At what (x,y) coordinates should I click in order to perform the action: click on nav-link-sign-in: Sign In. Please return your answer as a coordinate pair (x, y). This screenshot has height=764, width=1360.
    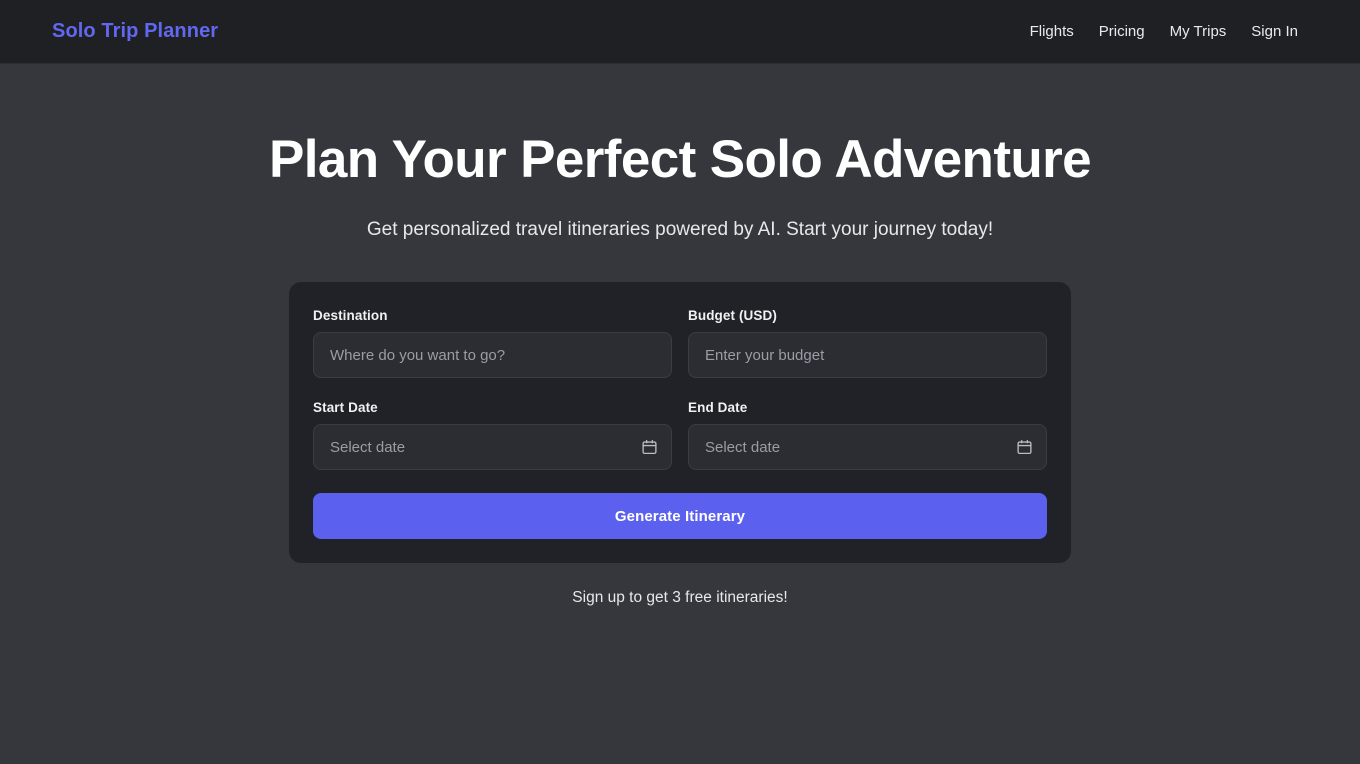
    Looking at the image, I should click on (1274, 31).